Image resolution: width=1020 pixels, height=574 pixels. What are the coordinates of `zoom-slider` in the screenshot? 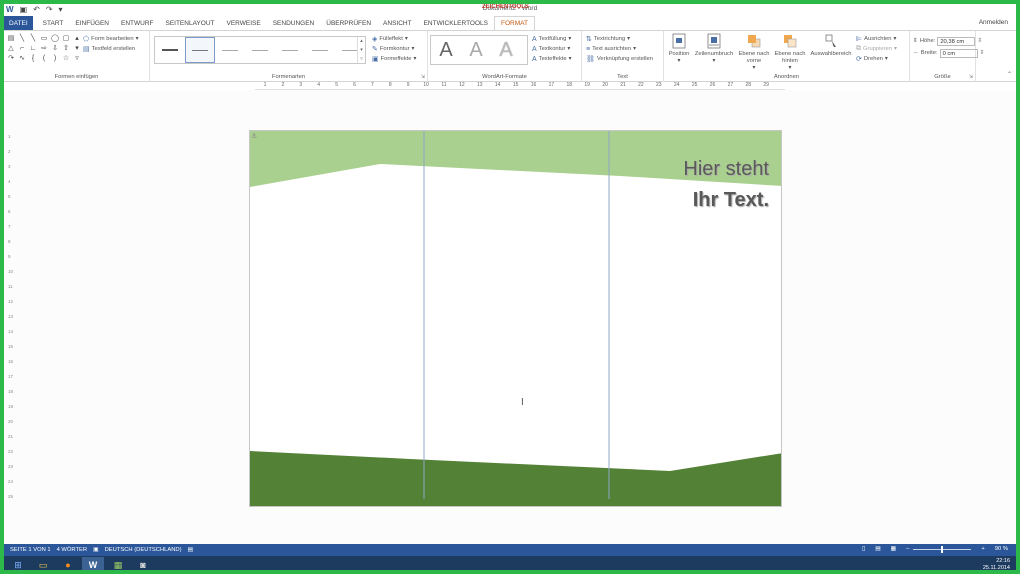 It's located at (942, 549).